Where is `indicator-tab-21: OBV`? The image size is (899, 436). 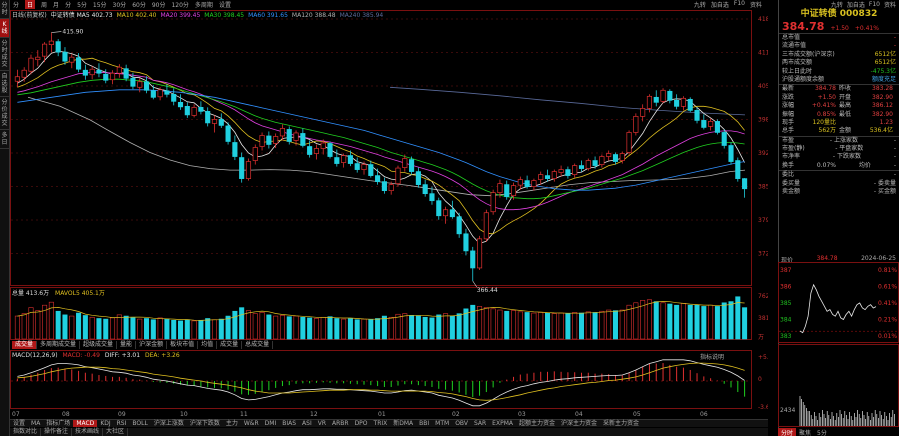
indicator-tab-21: OBV is located at coordinates (461, 423).